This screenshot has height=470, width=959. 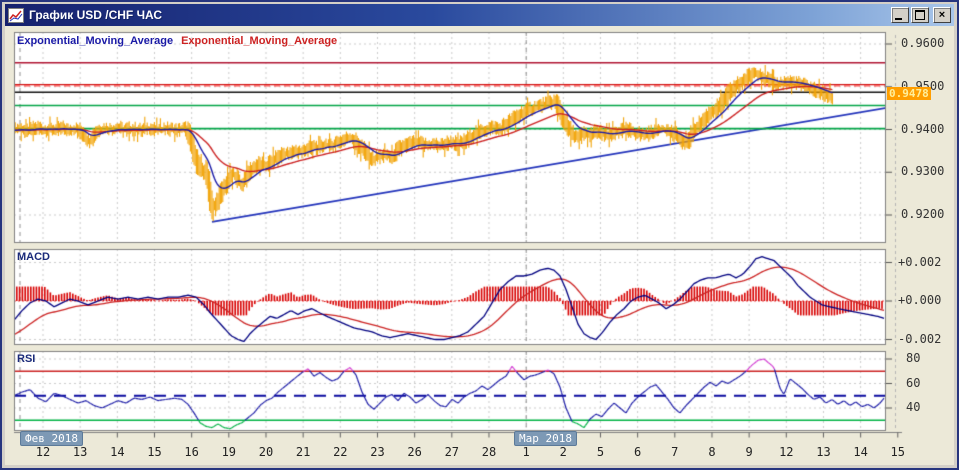 I want to click on month-badge-feb: Фев 2018, so click(x=51, y=438).